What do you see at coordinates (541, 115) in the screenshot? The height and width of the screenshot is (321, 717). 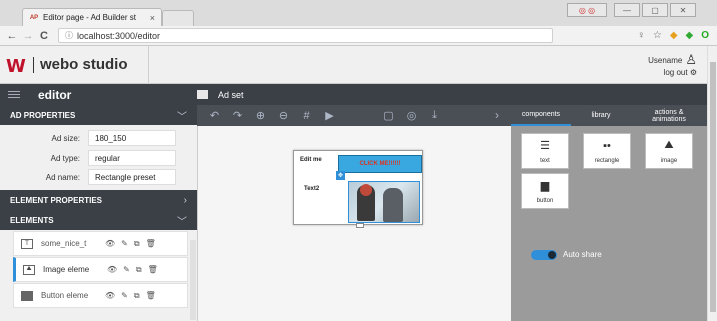 I see `tab-components: components` at bounding box center [541, 115].